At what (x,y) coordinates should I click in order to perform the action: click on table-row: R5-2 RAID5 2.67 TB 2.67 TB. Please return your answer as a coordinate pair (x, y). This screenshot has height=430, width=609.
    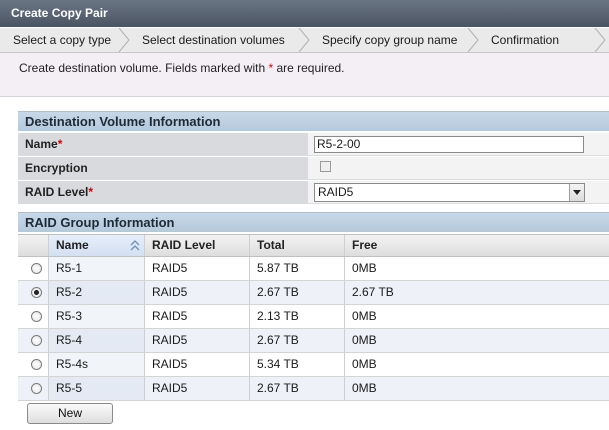
    Looking at the image, I should click on (313, 293).